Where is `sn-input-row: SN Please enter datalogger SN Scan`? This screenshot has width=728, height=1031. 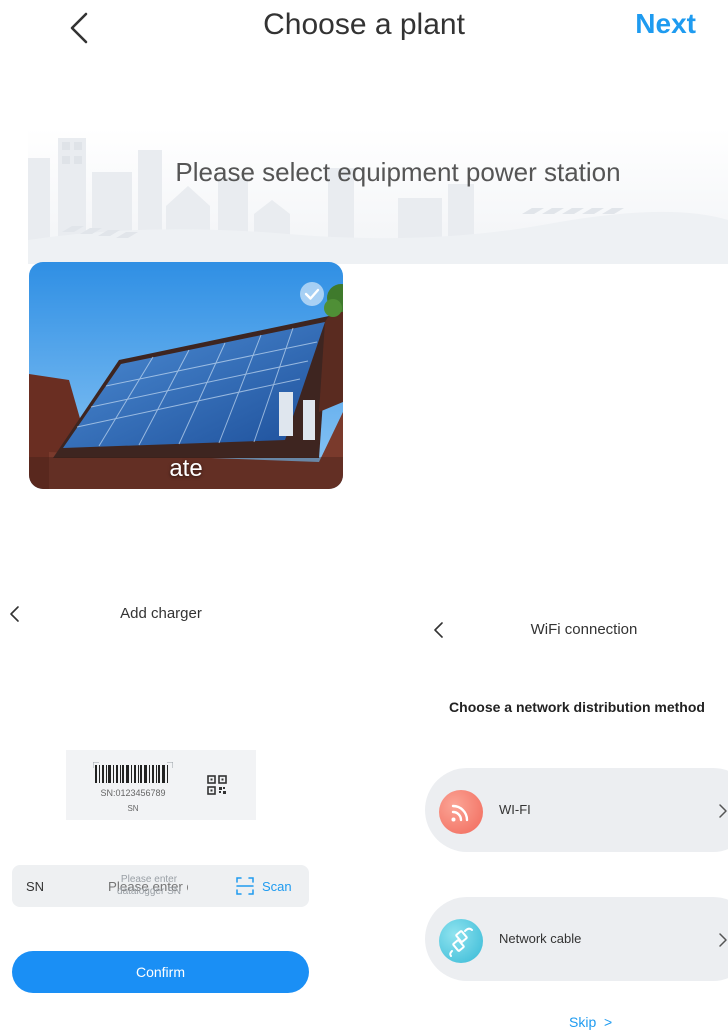 sn-input-row: SN Please enter datalogger SN Scan is located at coordinates (160, 886).